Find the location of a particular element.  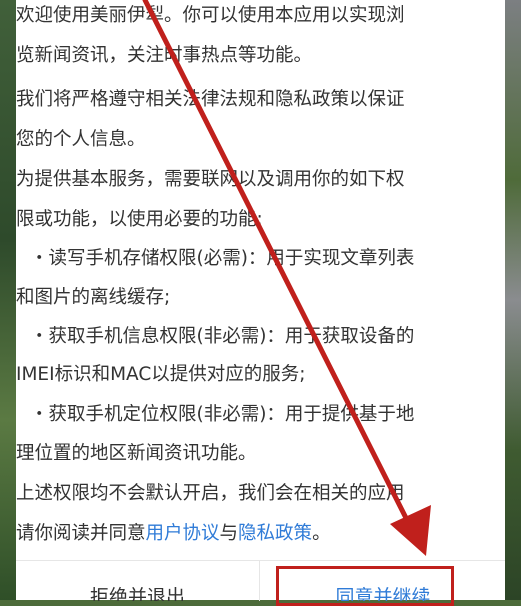

perm-storage-line1: ・读写手机存储权限(必需)：用于实现文章列表 is located at coordinates (222, 258).